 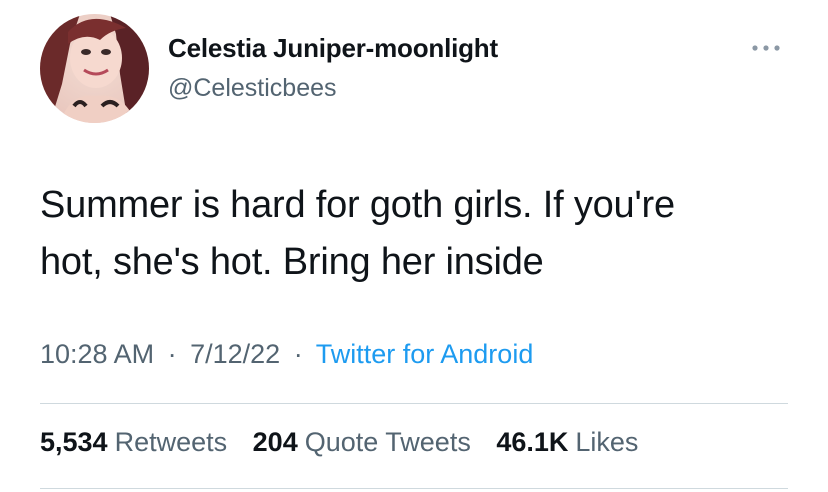 I want to click on author-display-name: Celestia Juniper-moonlight, so click(x=333, y=48).